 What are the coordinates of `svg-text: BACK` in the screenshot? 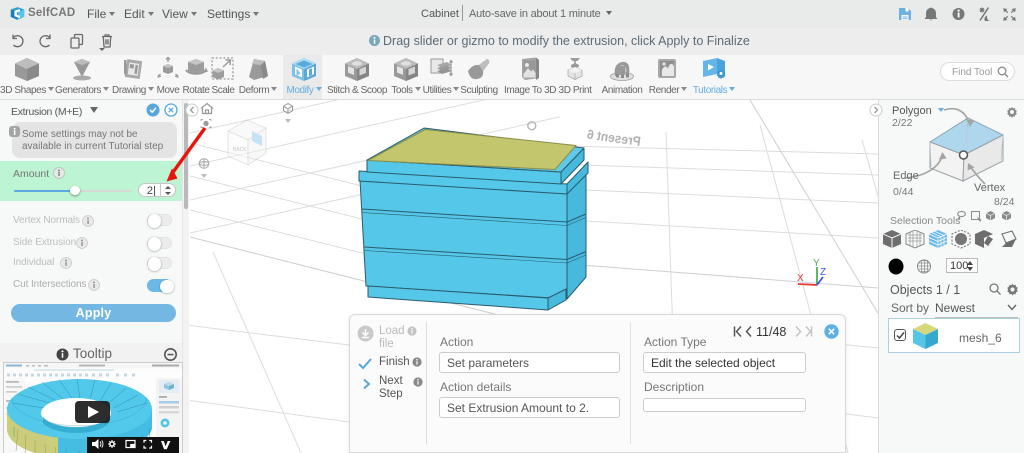 It's located at (240, 150).